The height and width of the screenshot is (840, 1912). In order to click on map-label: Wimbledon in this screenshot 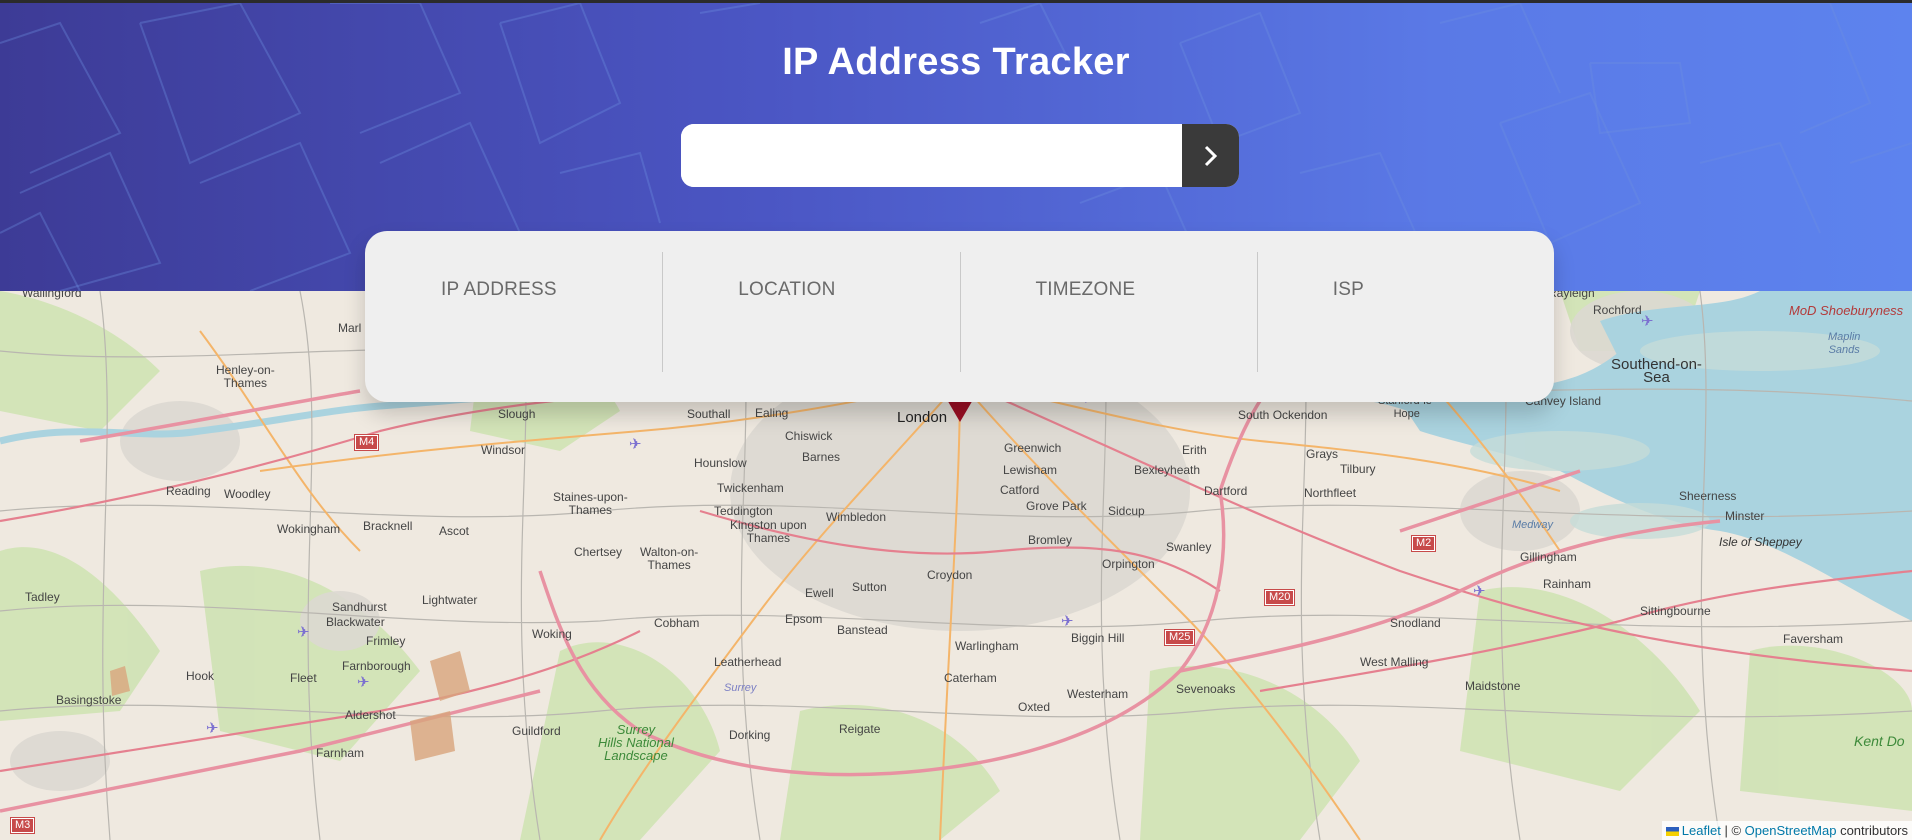, I will do `click(856, 517)`.